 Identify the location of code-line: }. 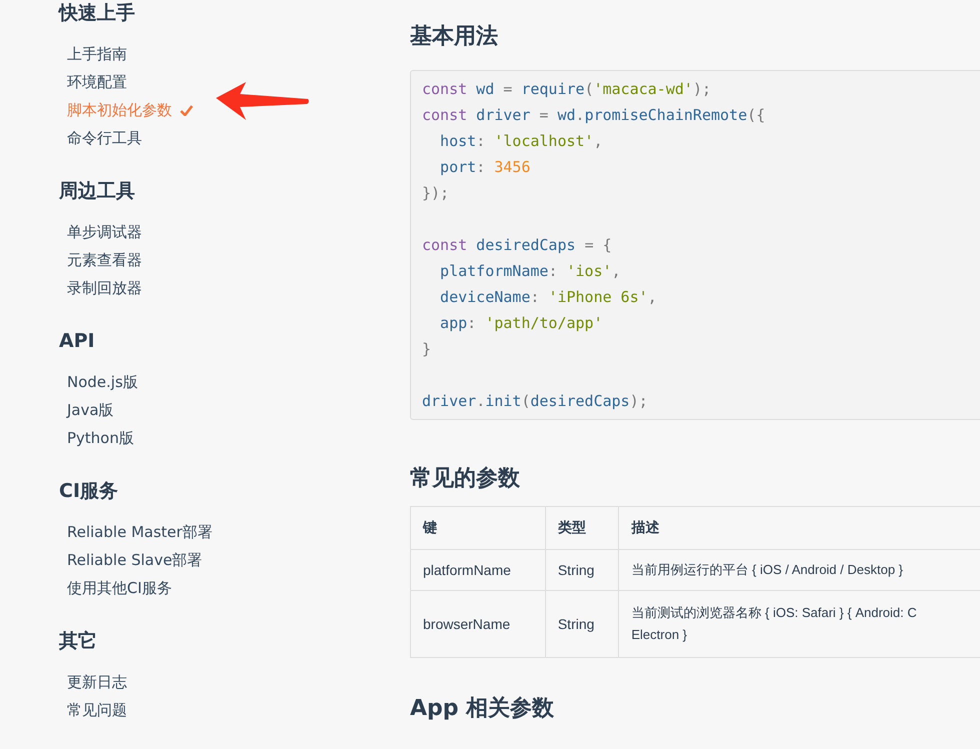
(427, 349).